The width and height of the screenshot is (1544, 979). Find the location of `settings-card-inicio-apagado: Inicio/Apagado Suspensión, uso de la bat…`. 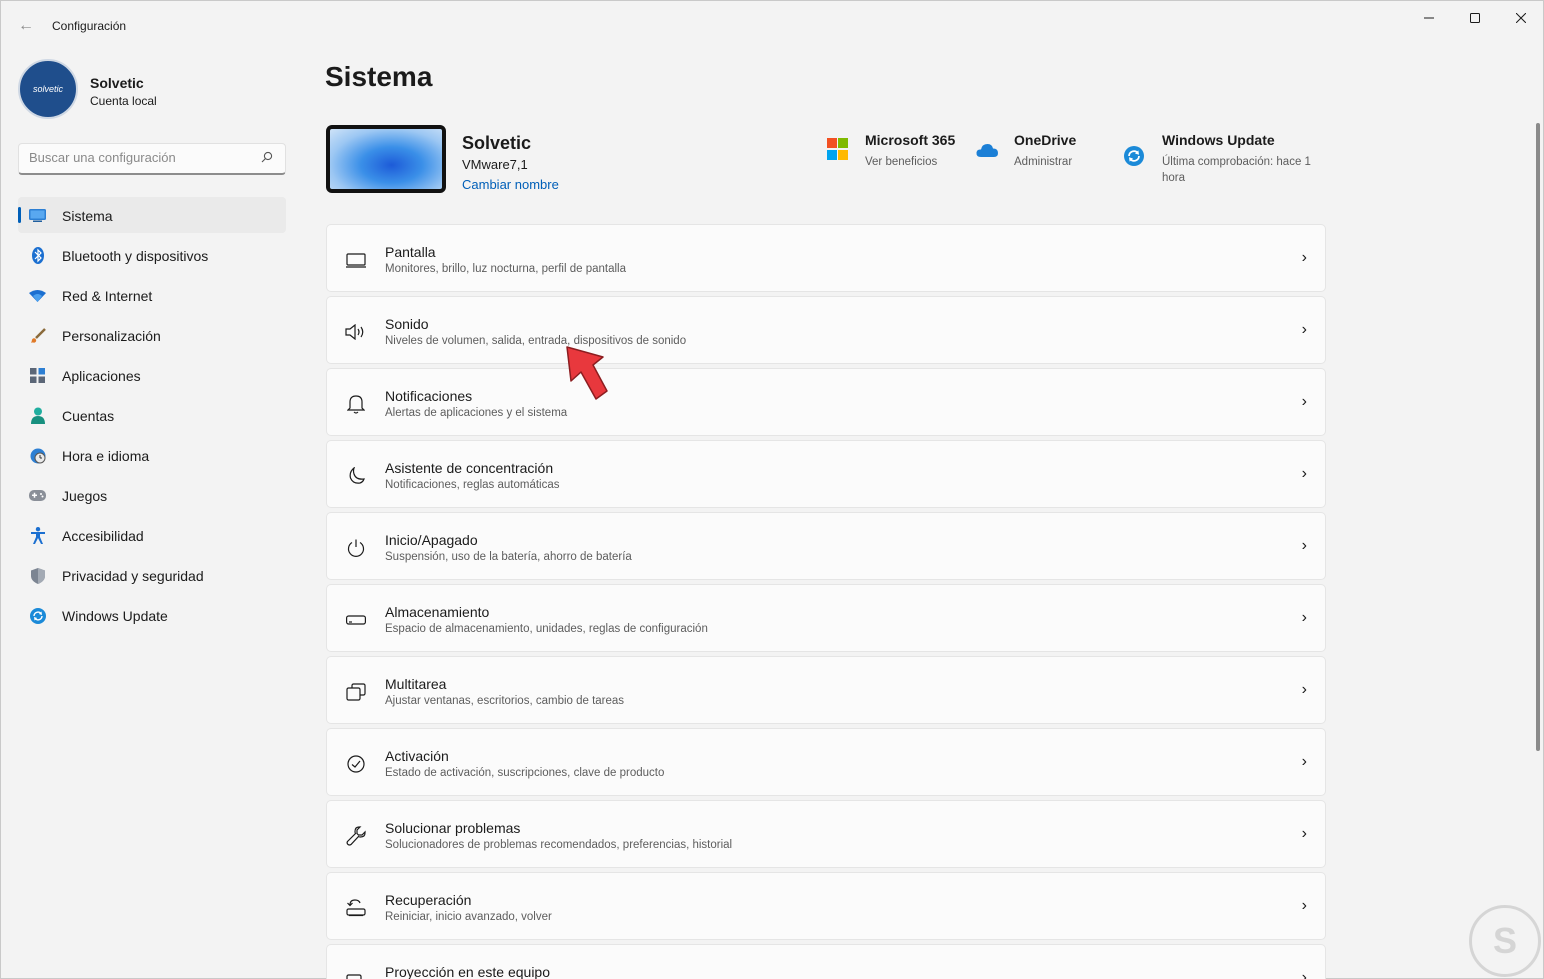

settings-card-inicio-apagado: Inicio/Apagado Suspensión, uso de la bat… is located at coordinates (826, 546).